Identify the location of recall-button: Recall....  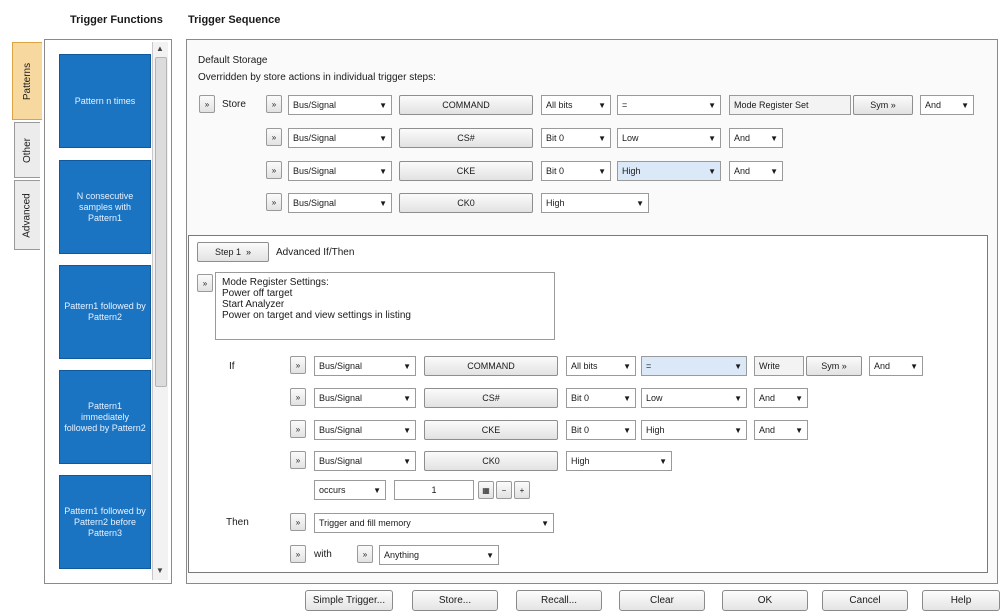
(559, 600).